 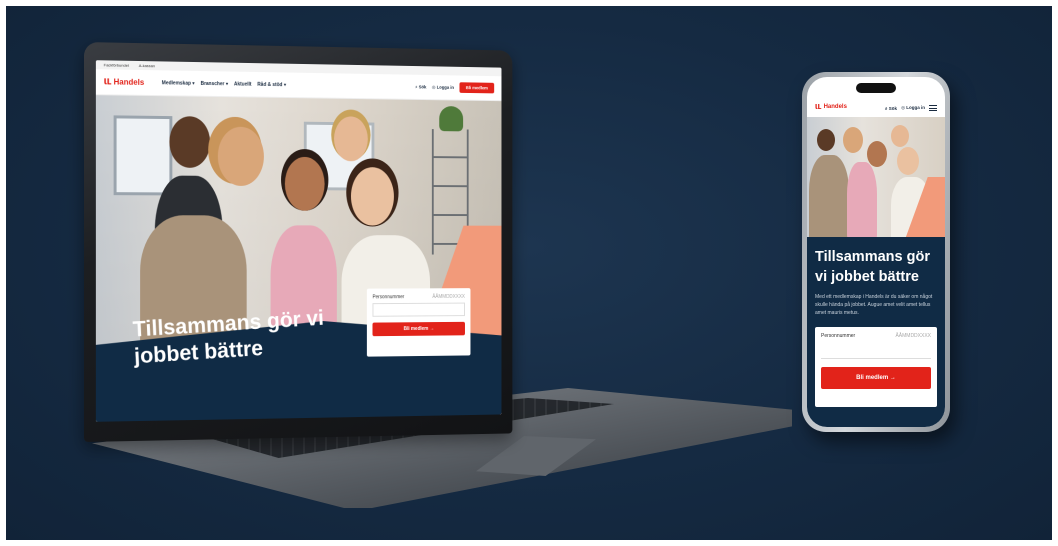 I want to click on utility-link-union: Fackförbundet, so click(x=116, y=64).